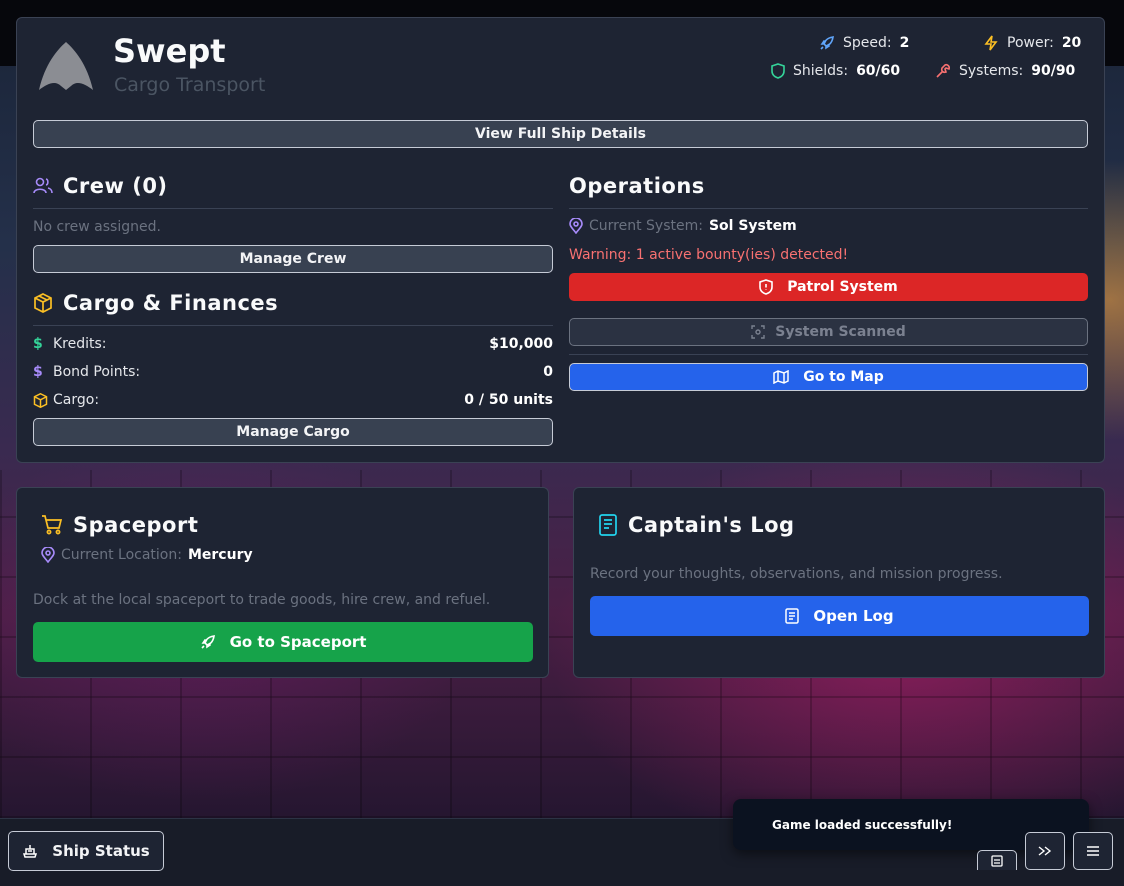  I want to click on crew-divider, so click(293, 208).